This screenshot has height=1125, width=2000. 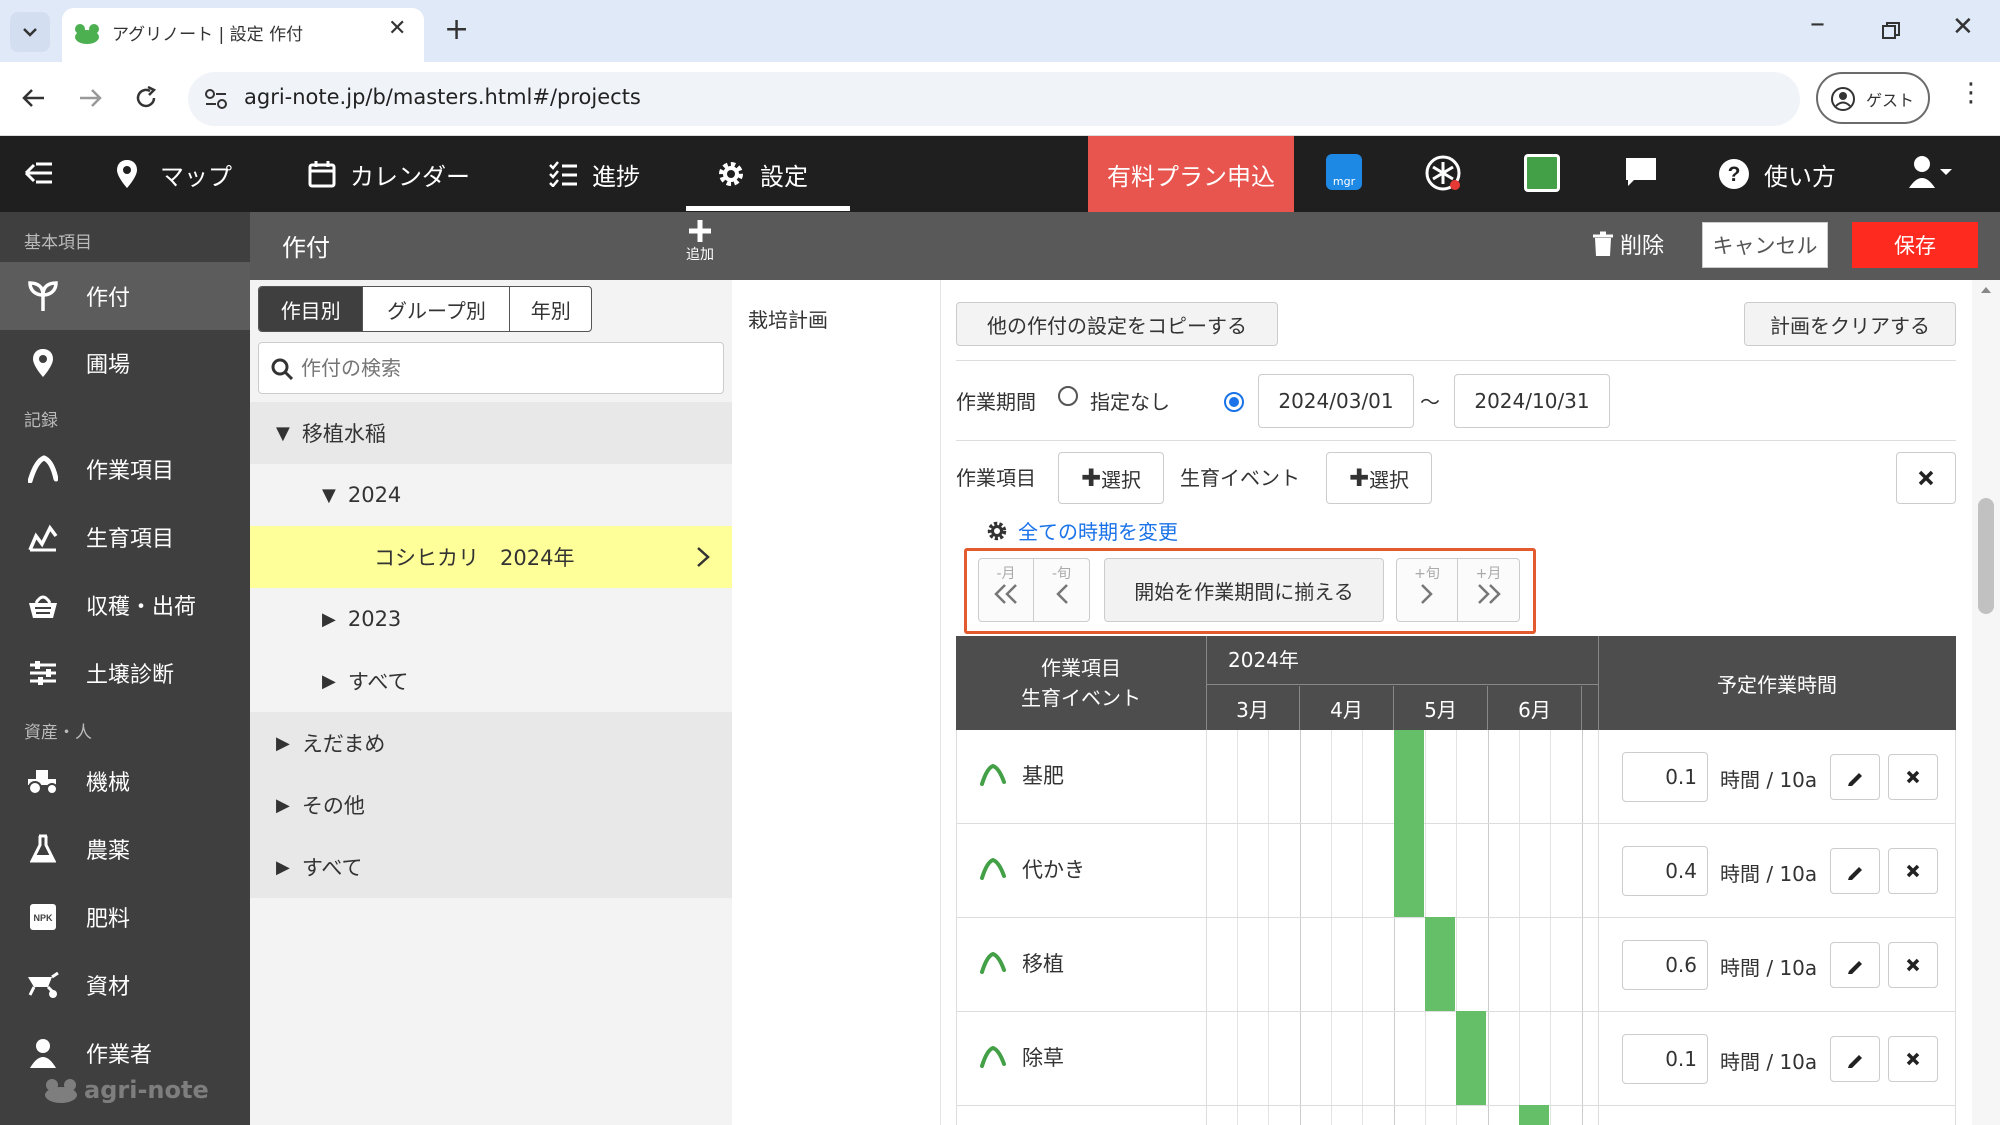 I want to click on tree-item-2023: ▶ 2023, so click(x=491, y=619).